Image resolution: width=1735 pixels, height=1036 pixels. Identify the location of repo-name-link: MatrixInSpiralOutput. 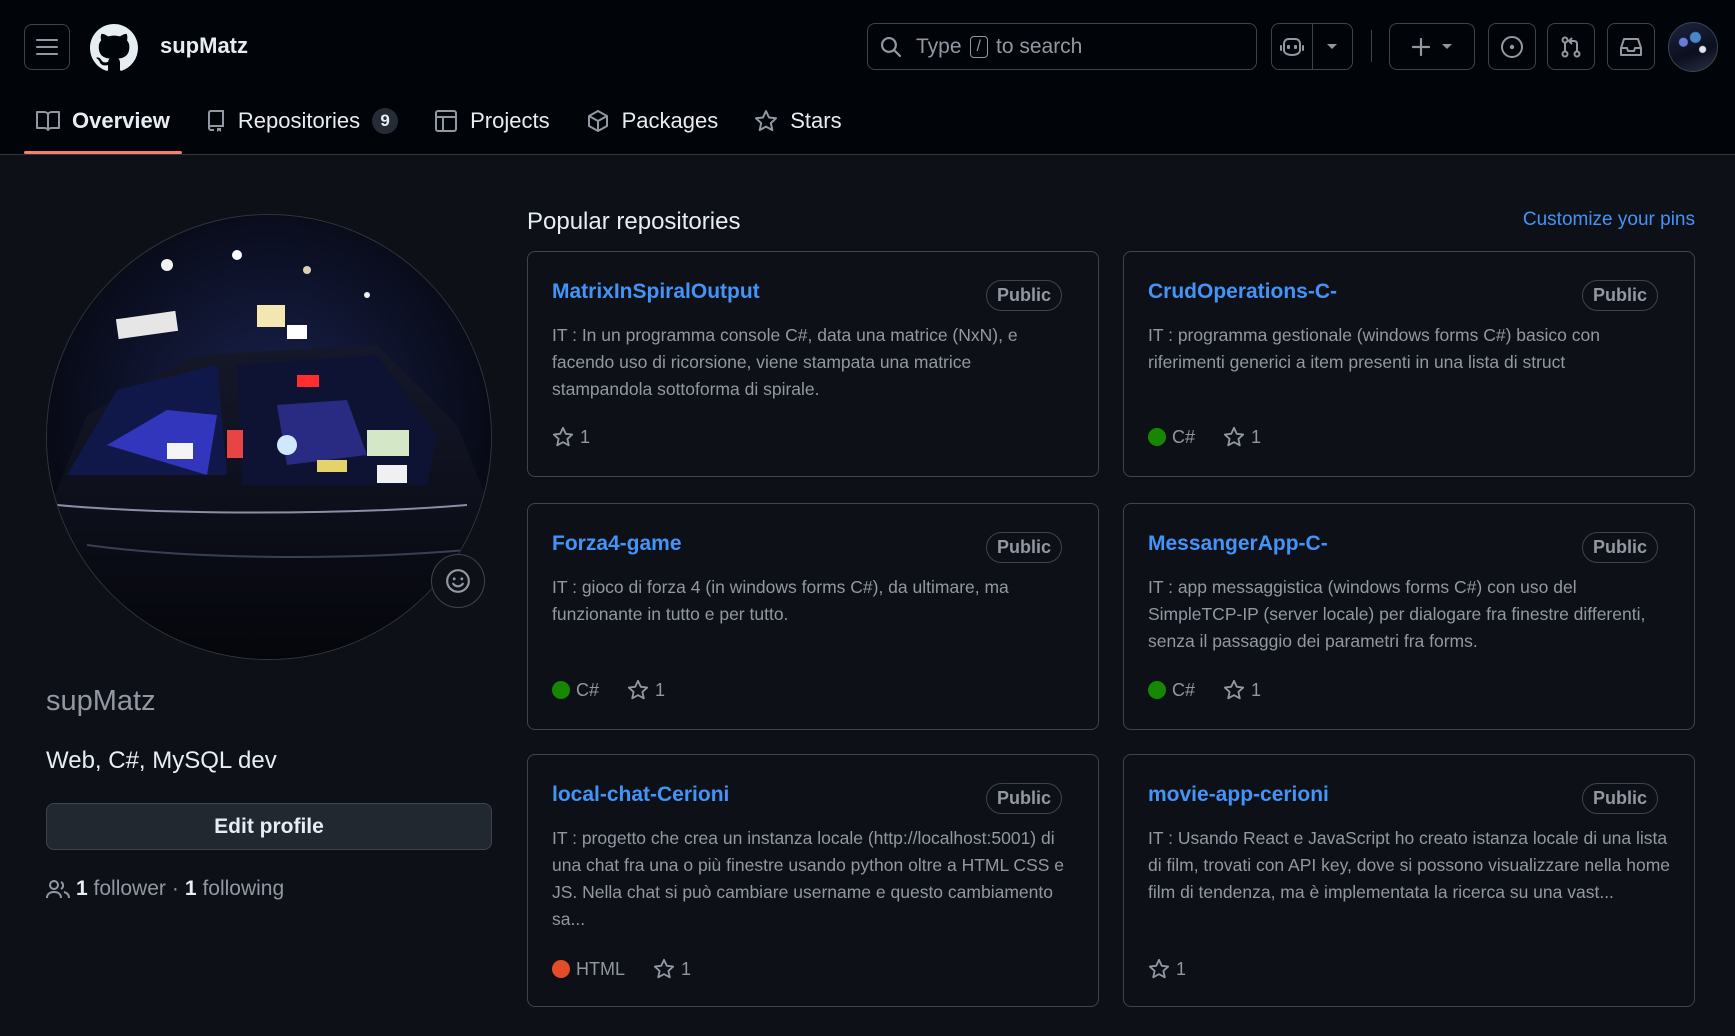
(656, 292).